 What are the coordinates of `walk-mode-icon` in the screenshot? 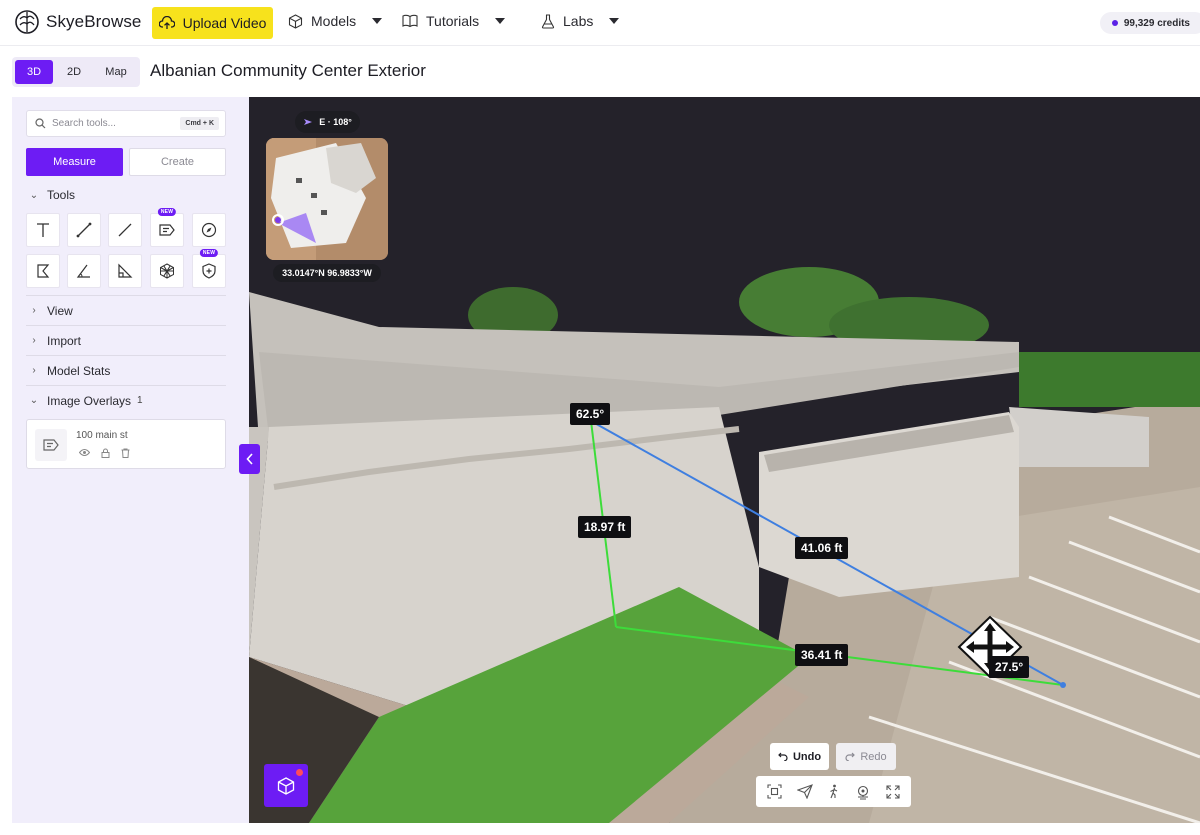 It's located at (834, 791).